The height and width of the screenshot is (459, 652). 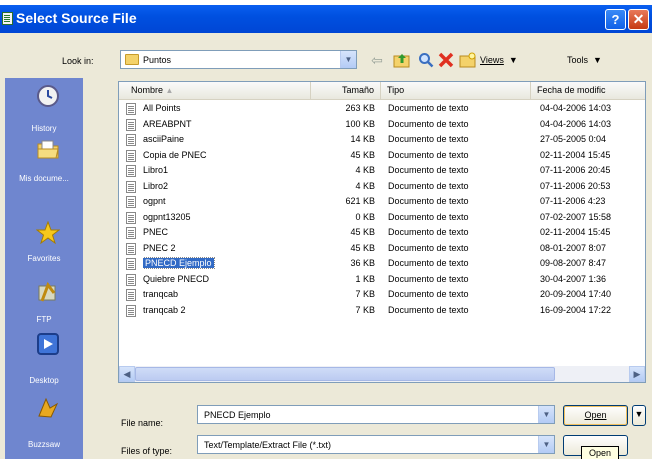 I want to click on new-folder-icon, so click(x=468, y=60).